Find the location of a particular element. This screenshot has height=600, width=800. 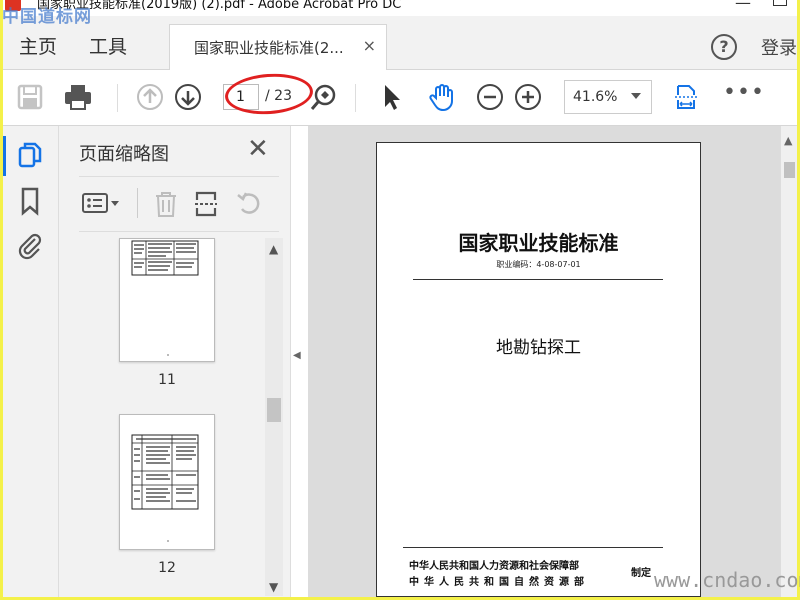

zoom-out-icon is located at coordinates (490, 97).